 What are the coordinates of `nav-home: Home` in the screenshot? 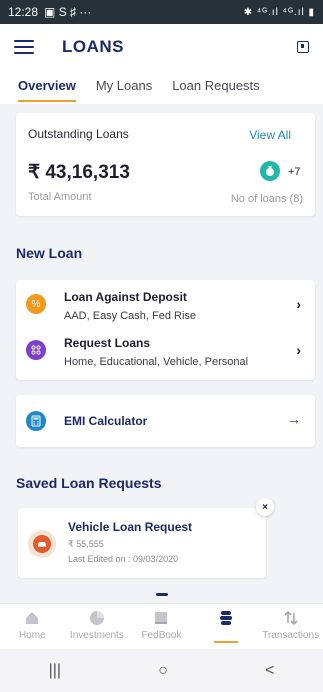 It's located at (32, 626).